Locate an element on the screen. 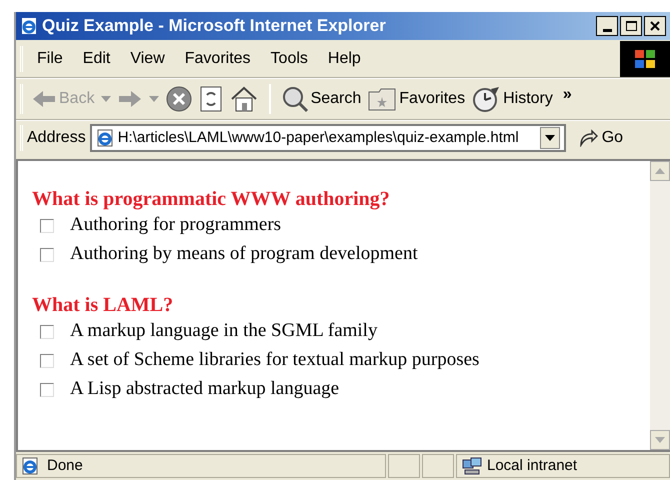  minimize-icon is located at coordinates (607, 26).